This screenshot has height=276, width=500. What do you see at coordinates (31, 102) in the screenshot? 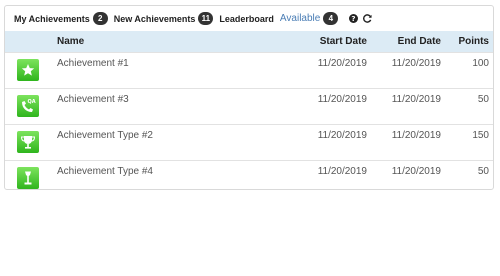
I see `svg-text: QA` at bounding box center [31, 102].